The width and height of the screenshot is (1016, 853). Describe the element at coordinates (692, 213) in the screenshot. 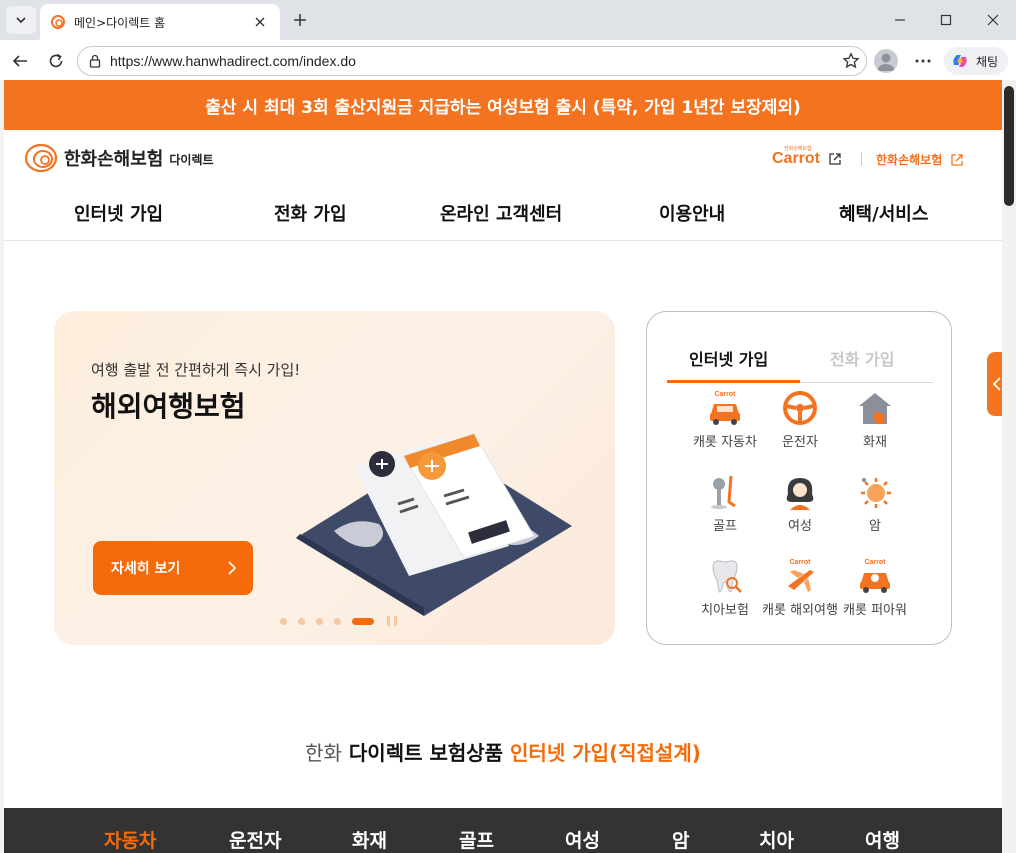

I see `gnb-usage-guide: 이용안내` at that location.